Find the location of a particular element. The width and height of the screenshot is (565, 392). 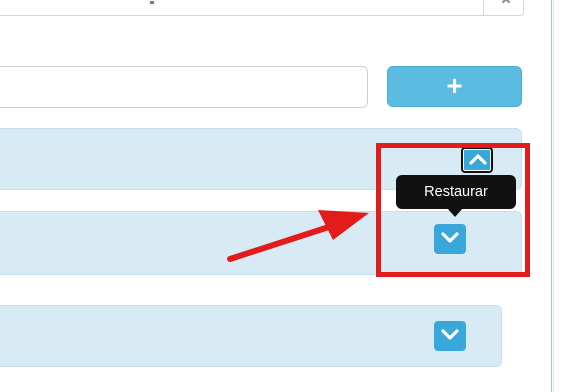

arrow-shaft is located at coordinates (282, 242).